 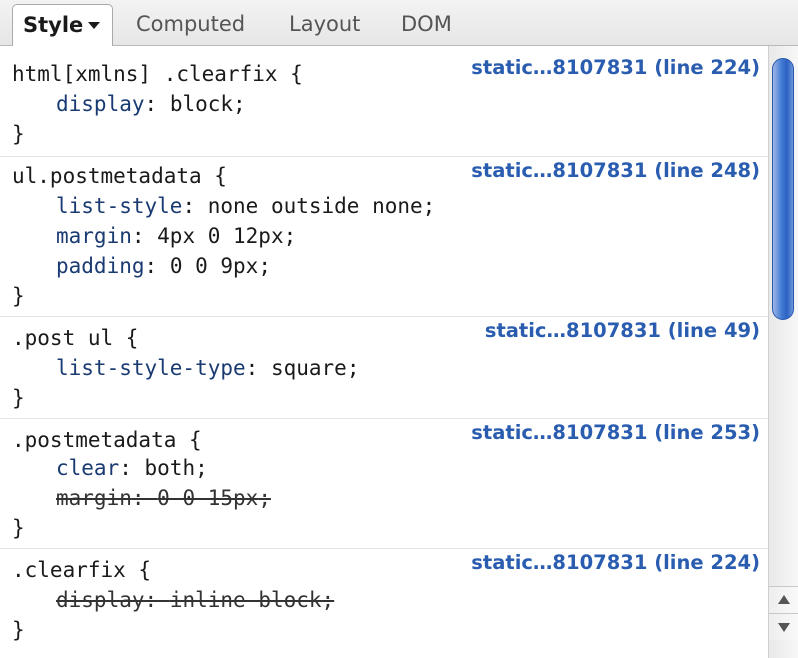 I want to click on scrollbar-thumb, so click(x=783, y=189).